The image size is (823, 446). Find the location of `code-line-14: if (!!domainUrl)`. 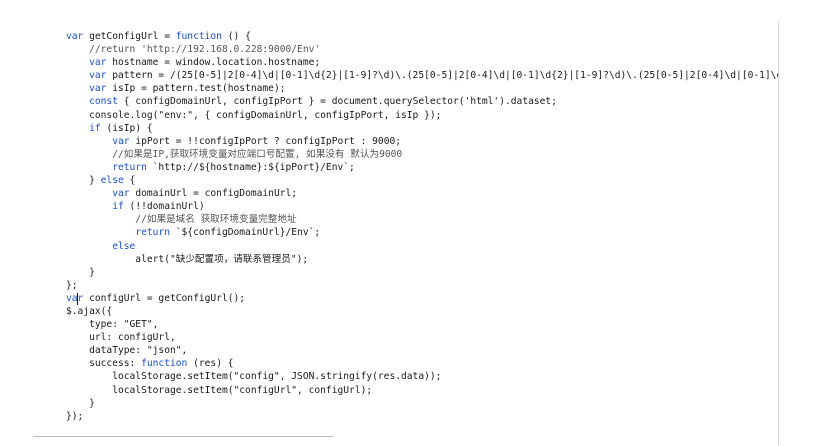

code-line-14: if (!!domainUrl) is located at coordinates (158, 207).